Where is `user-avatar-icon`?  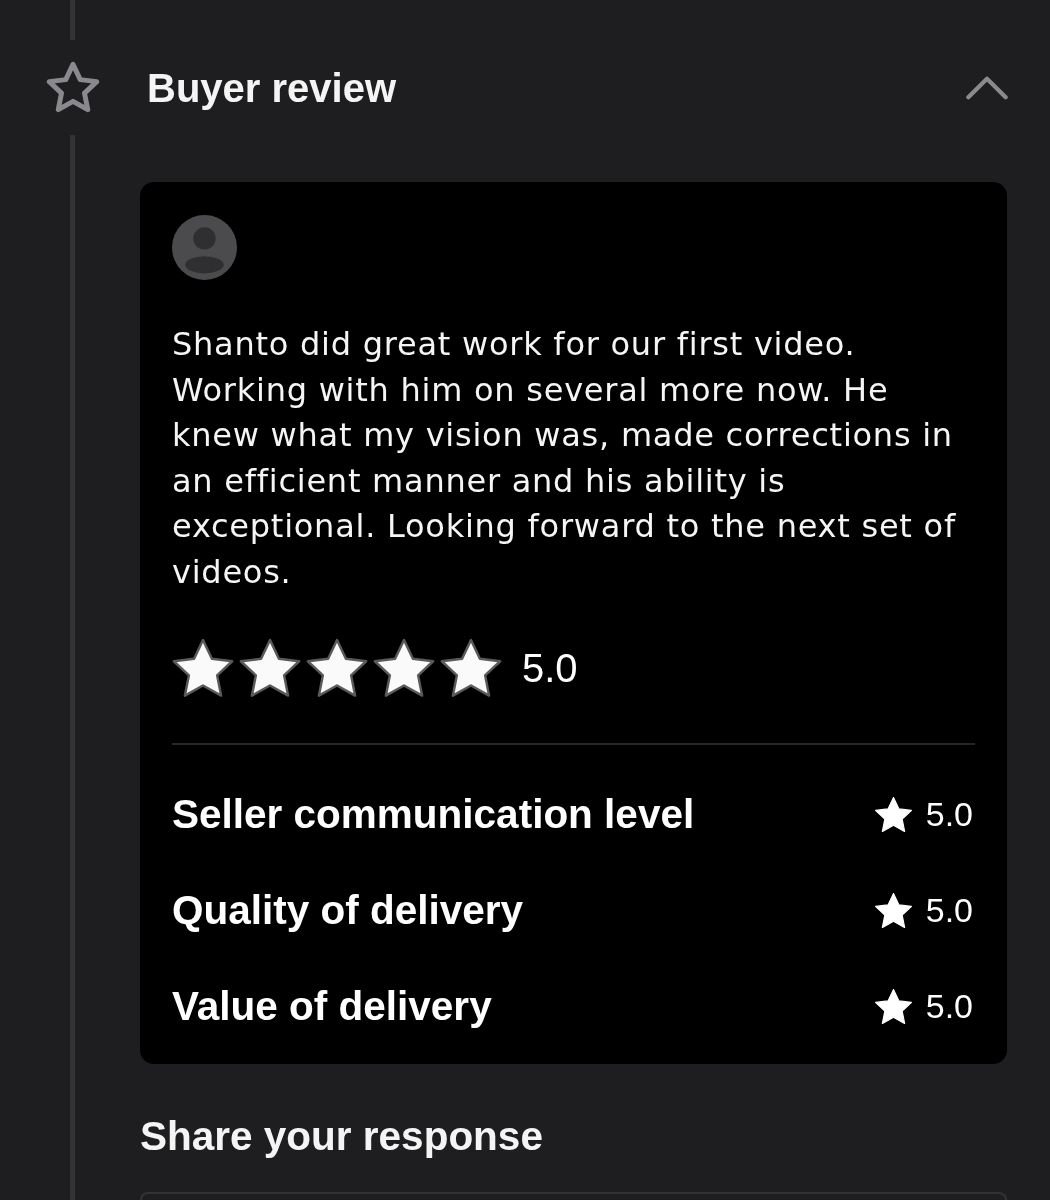 user-avatar-icon is located at coordinates (204, 247).